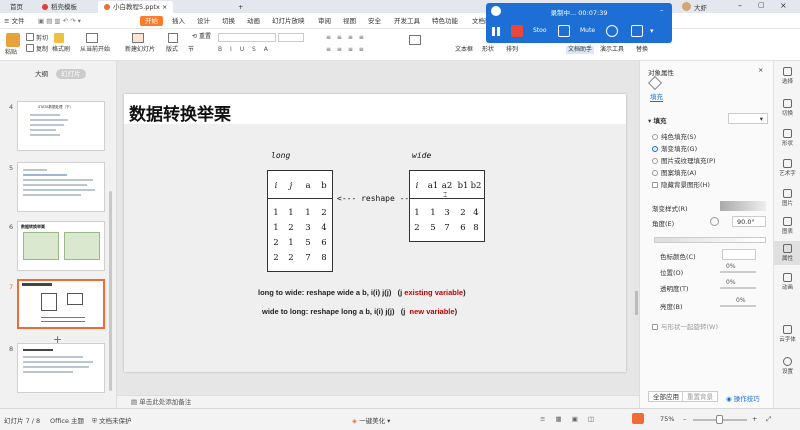 The image size is (800, 430). I want to click on stop-button: Stoo, so click(540, 31).